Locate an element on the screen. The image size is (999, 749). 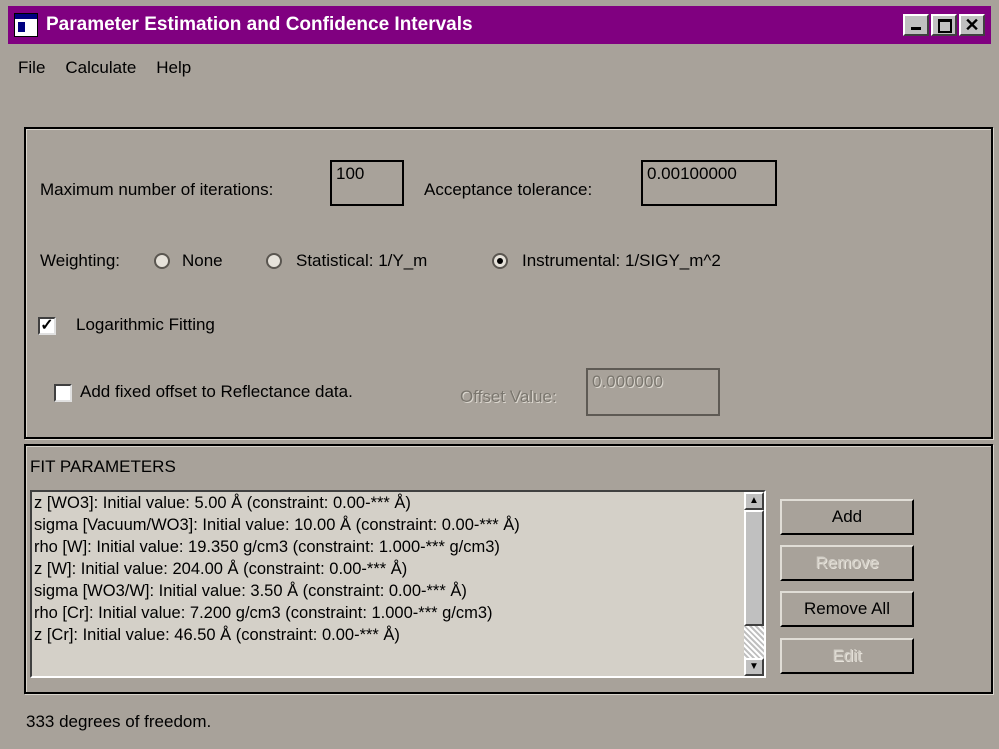
close-button: ✕ is located at coordinates (972, 25).